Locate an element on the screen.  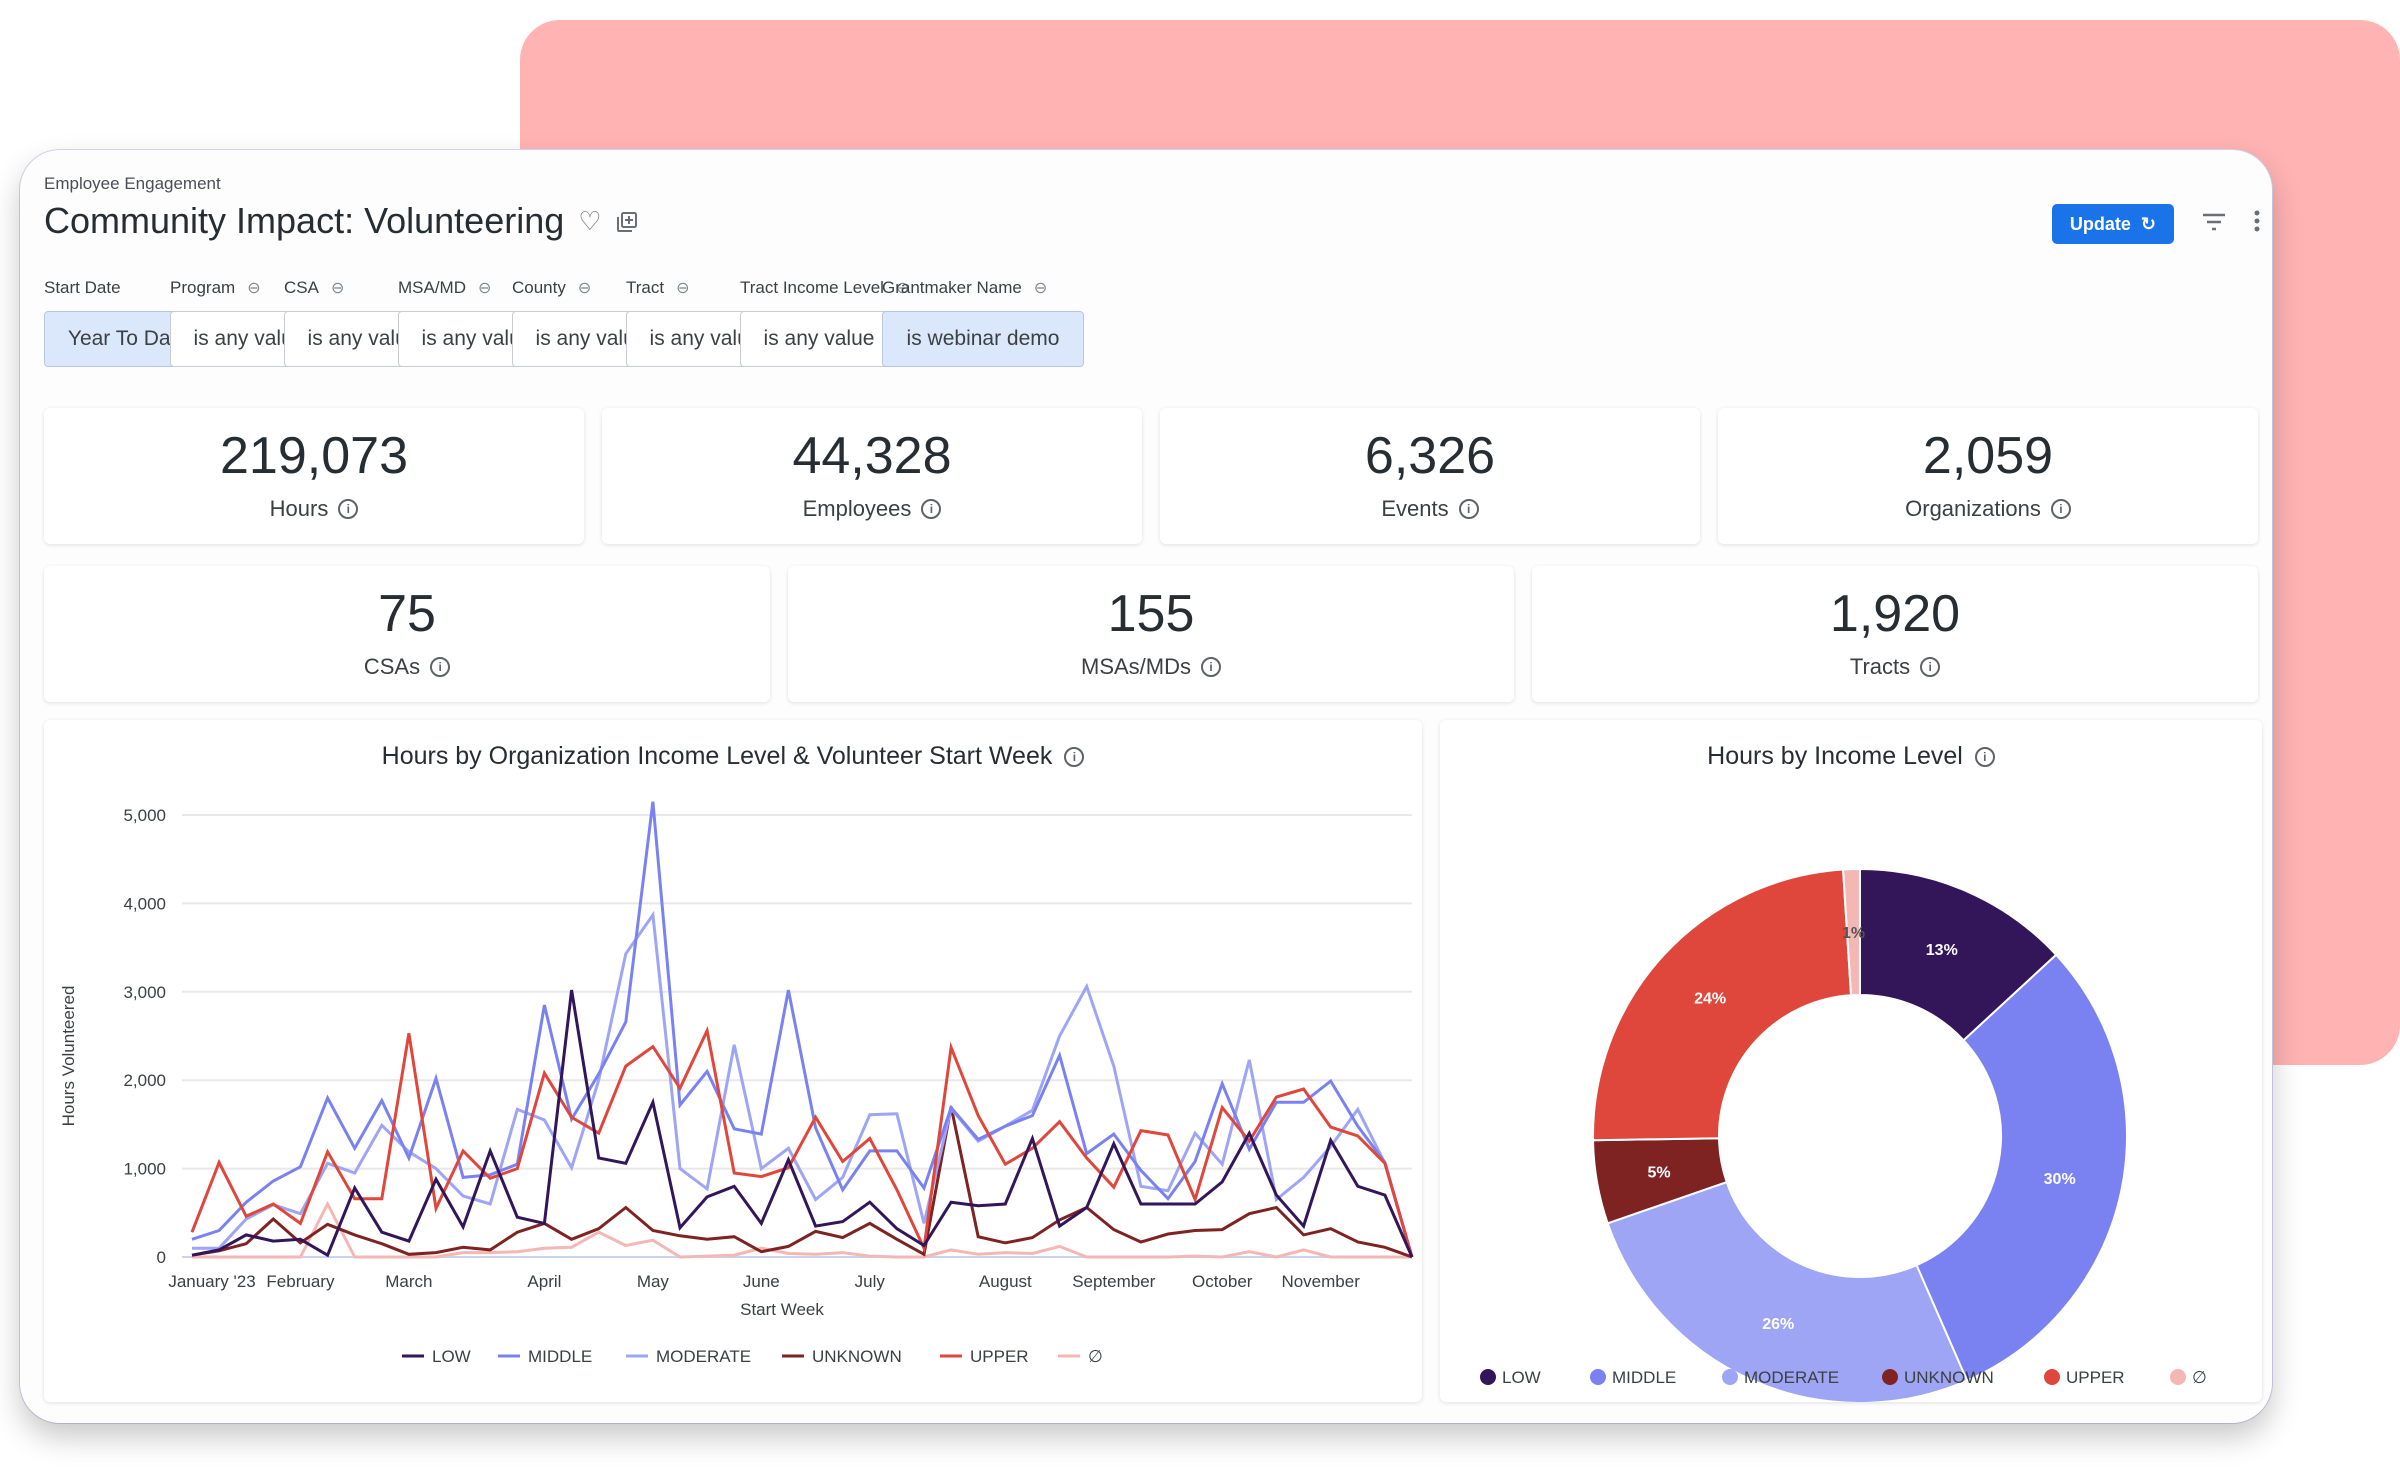
kpi-label-row: Tracts i is located at coordinates (1895, 667).